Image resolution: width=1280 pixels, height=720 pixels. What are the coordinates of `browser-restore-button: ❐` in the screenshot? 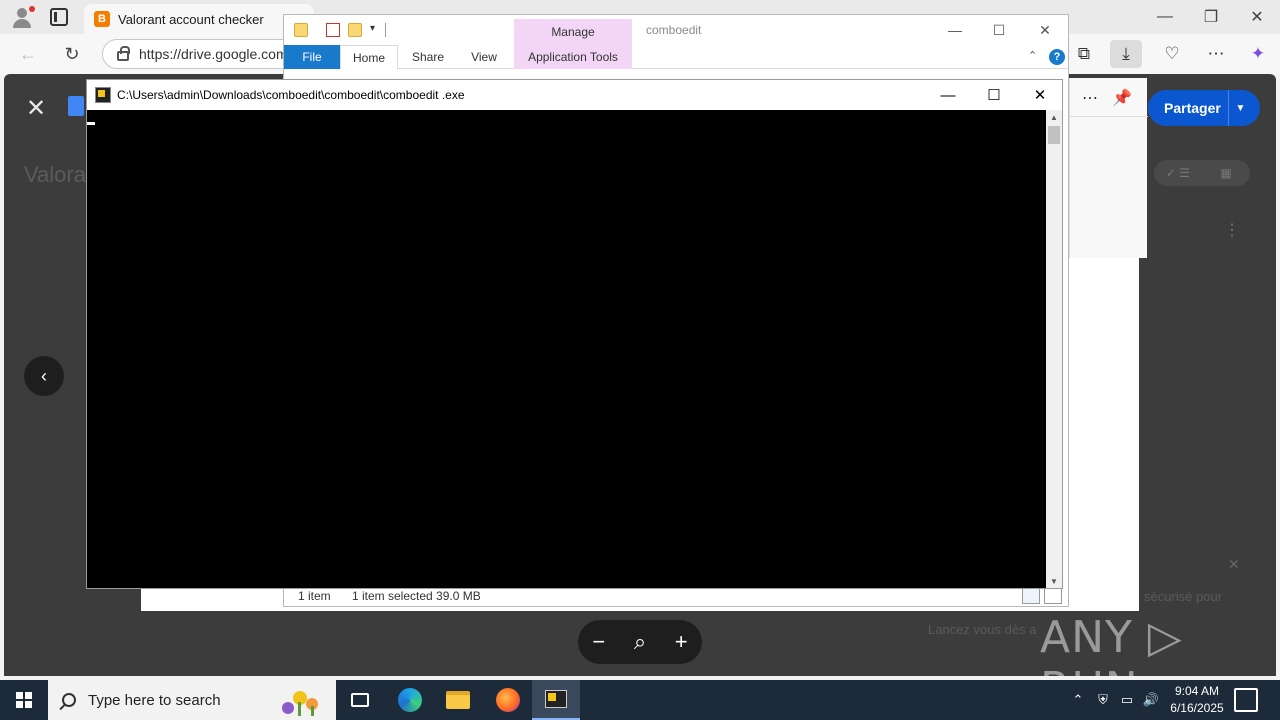 It's located at (1211, 17).